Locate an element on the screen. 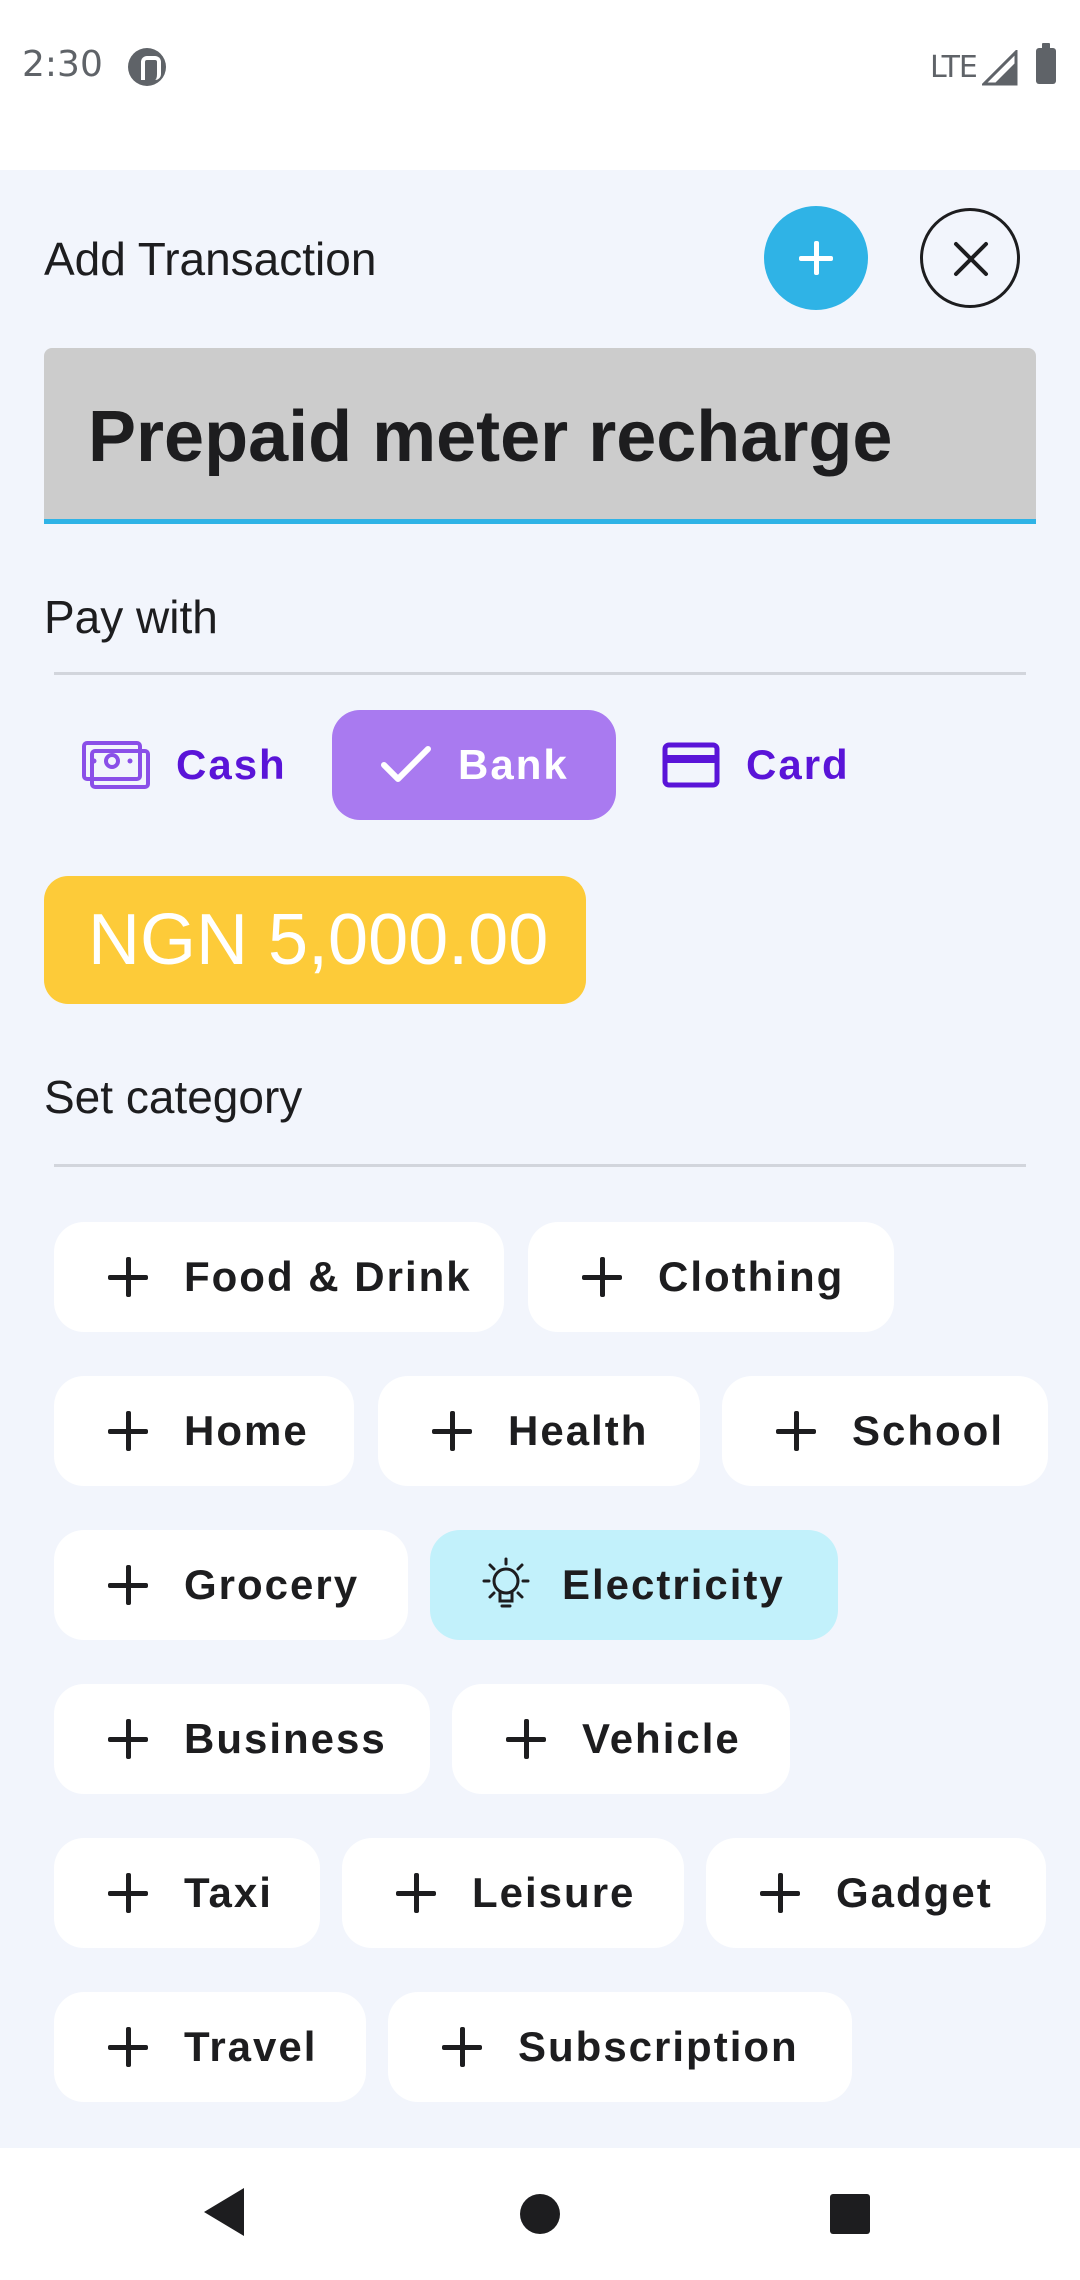  category-chip-health: Health is located at coordinates (539, 1431).